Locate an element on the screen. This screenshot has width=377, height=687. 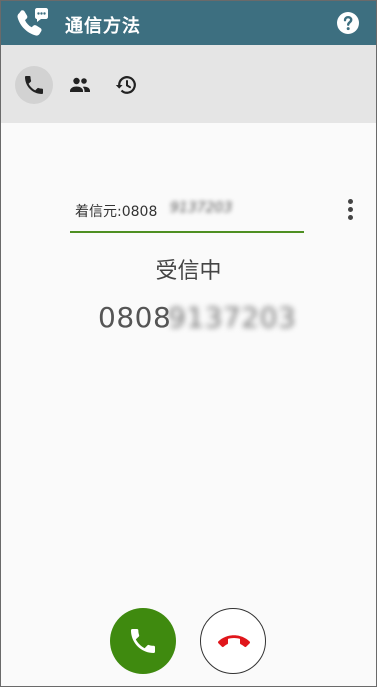
tab-contacts is located at coordinates (80, 85).